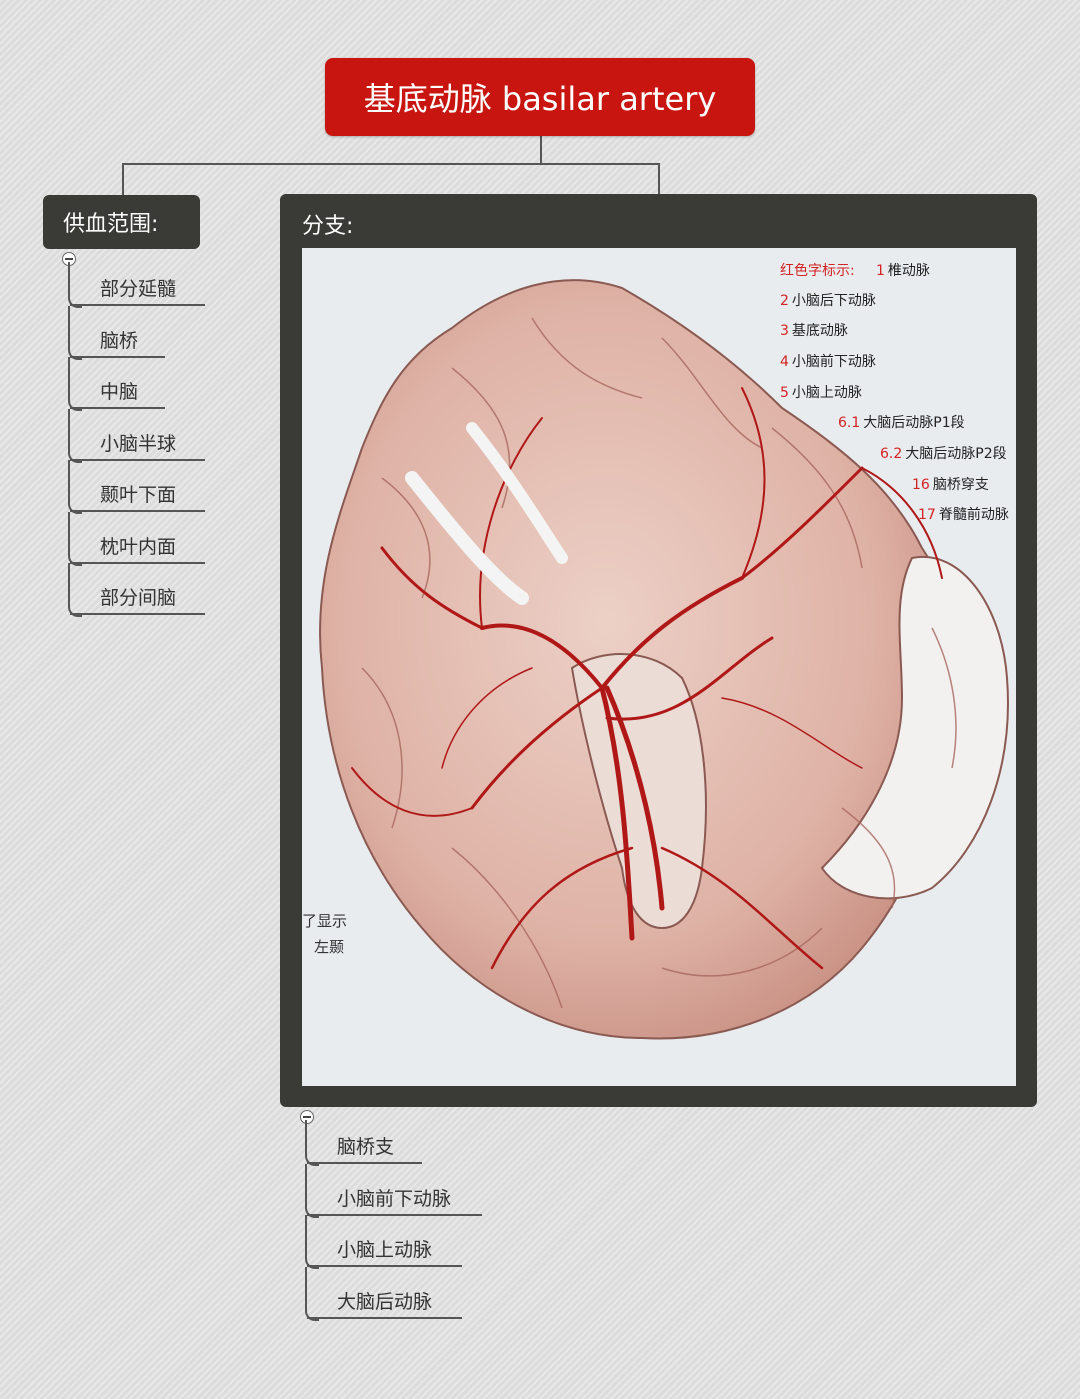 The image size is (1080, 1399). Describe the element at coordinates (329, 947) in the screenshot. I see `image-caption-line2: 左颞` at that location.